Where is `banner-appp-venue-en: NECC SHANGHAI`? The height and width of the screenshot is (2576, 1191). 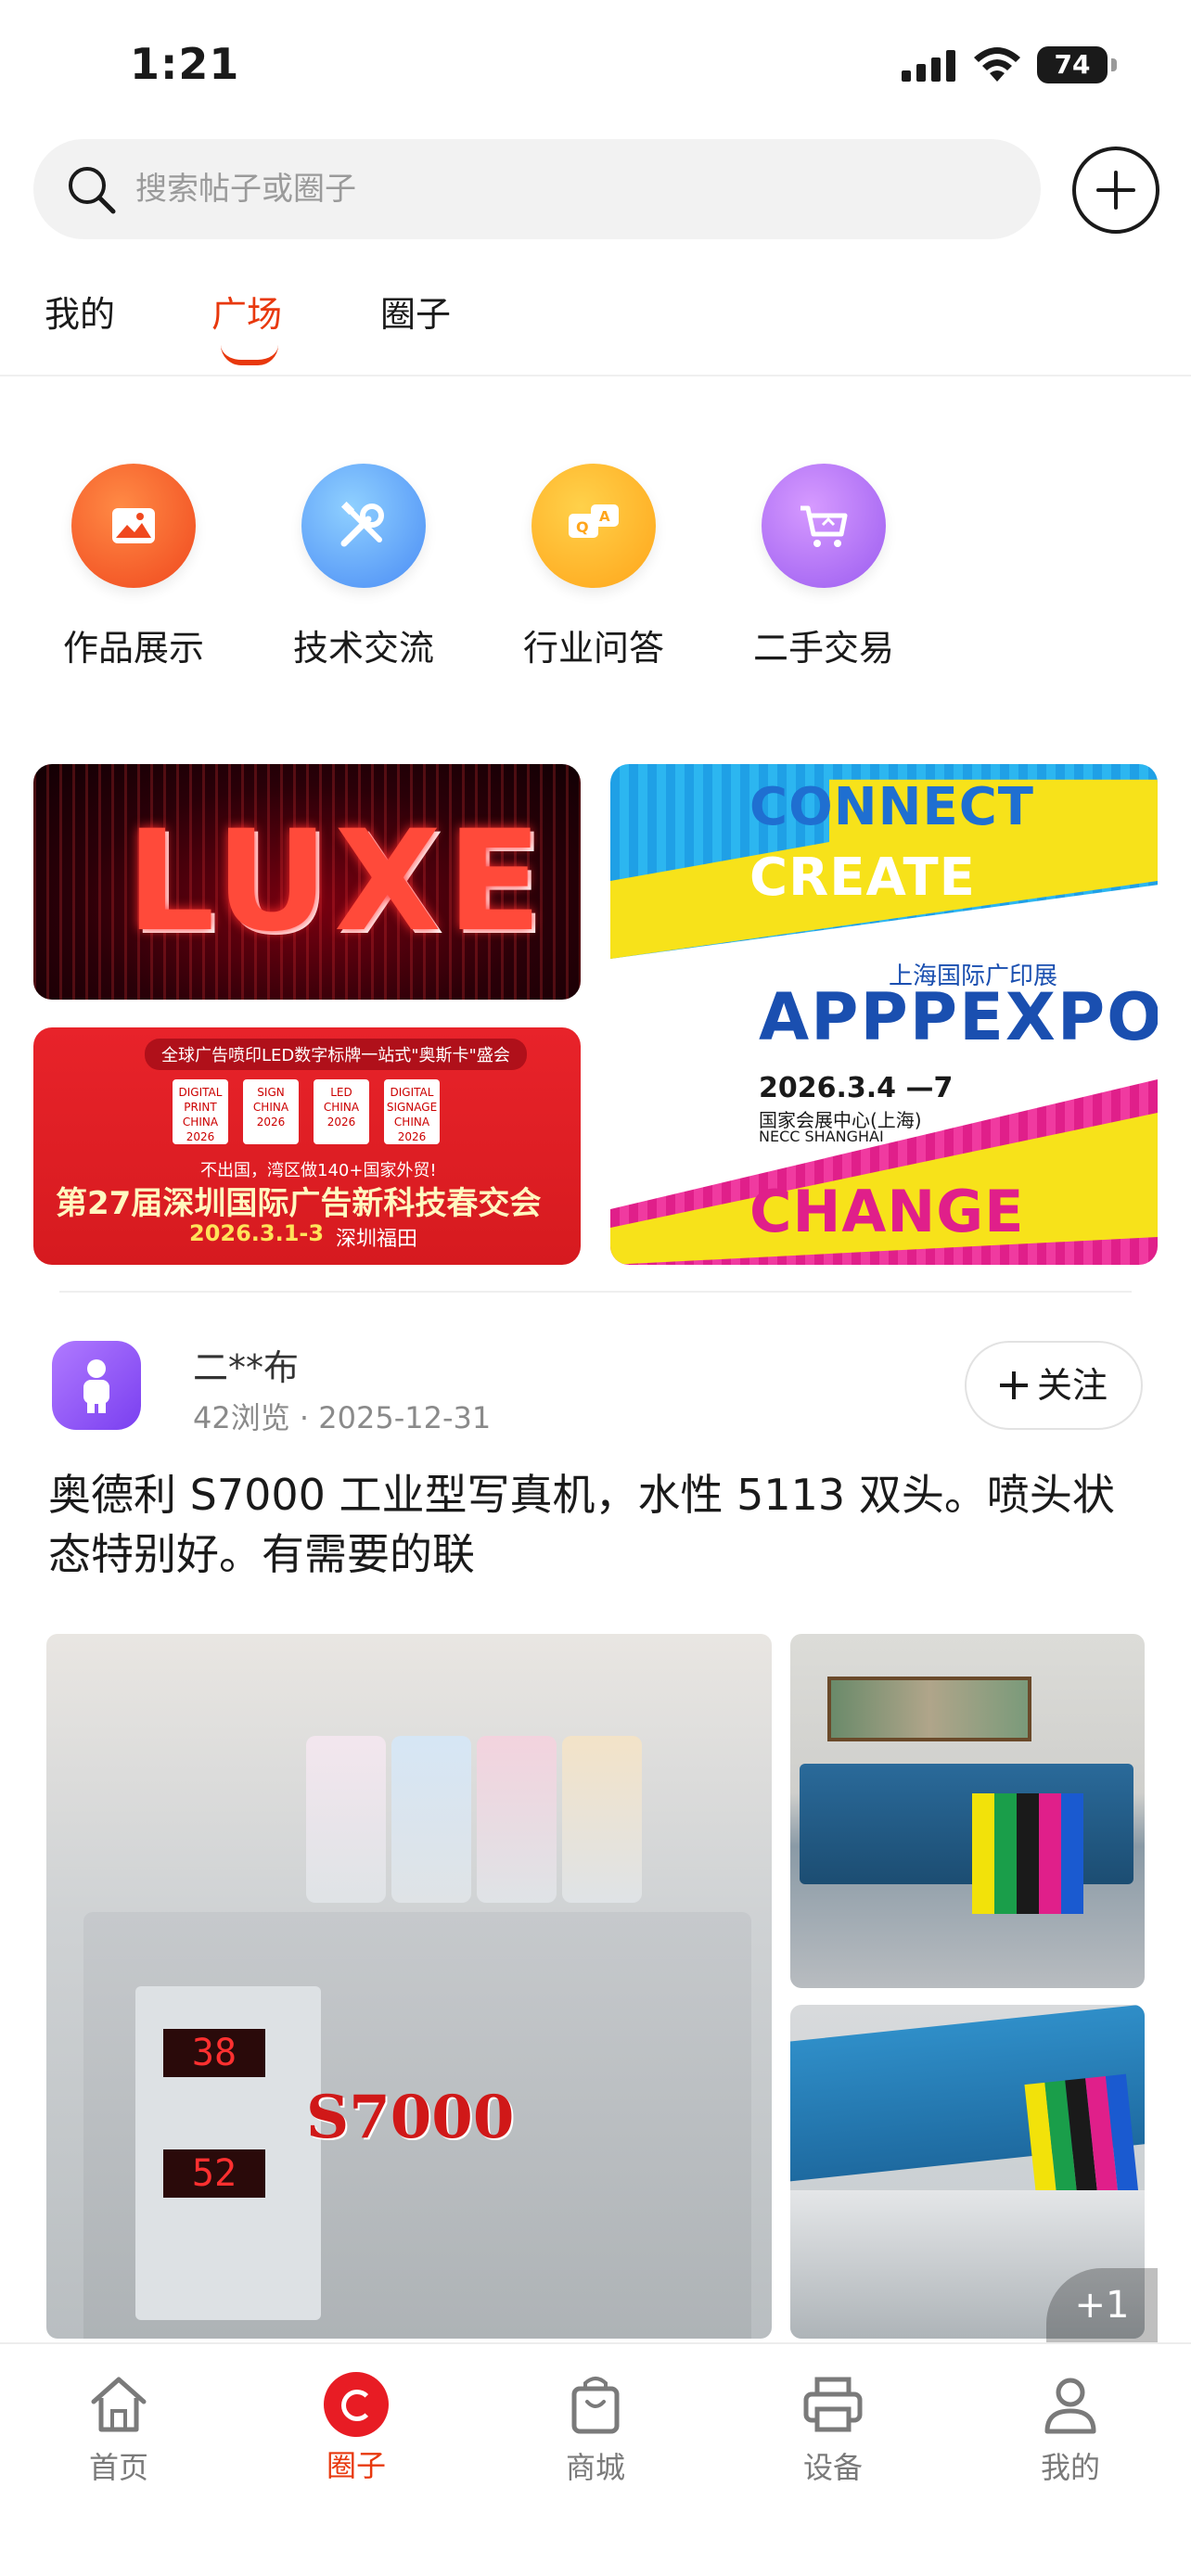
banner-appp-venue-en: NECC SHANGHAI is located at coordinates (821, 1136).